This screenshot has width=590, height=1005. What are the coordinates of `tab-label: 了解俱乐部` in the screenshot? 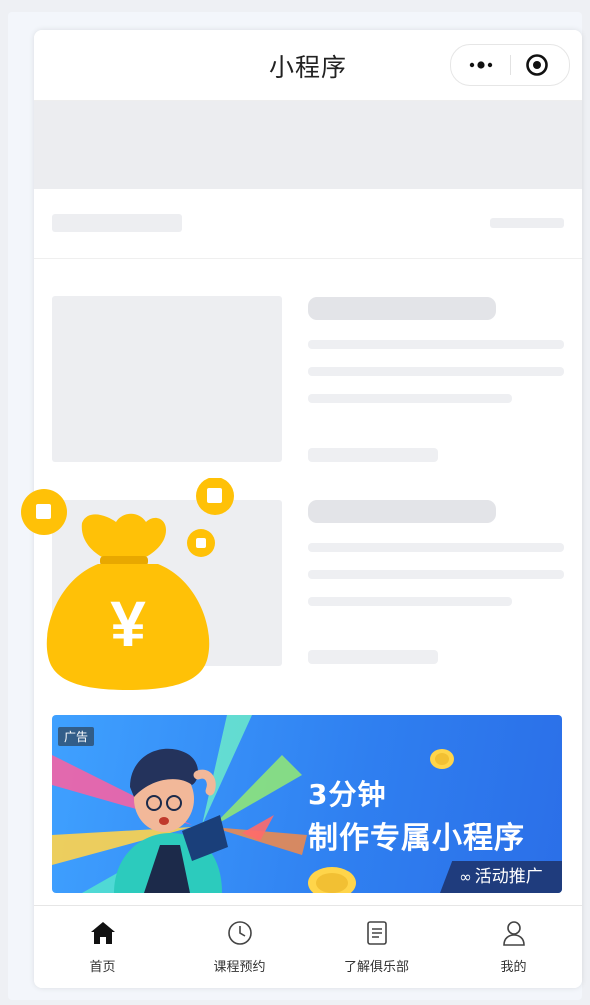 It's located at (376, 967).